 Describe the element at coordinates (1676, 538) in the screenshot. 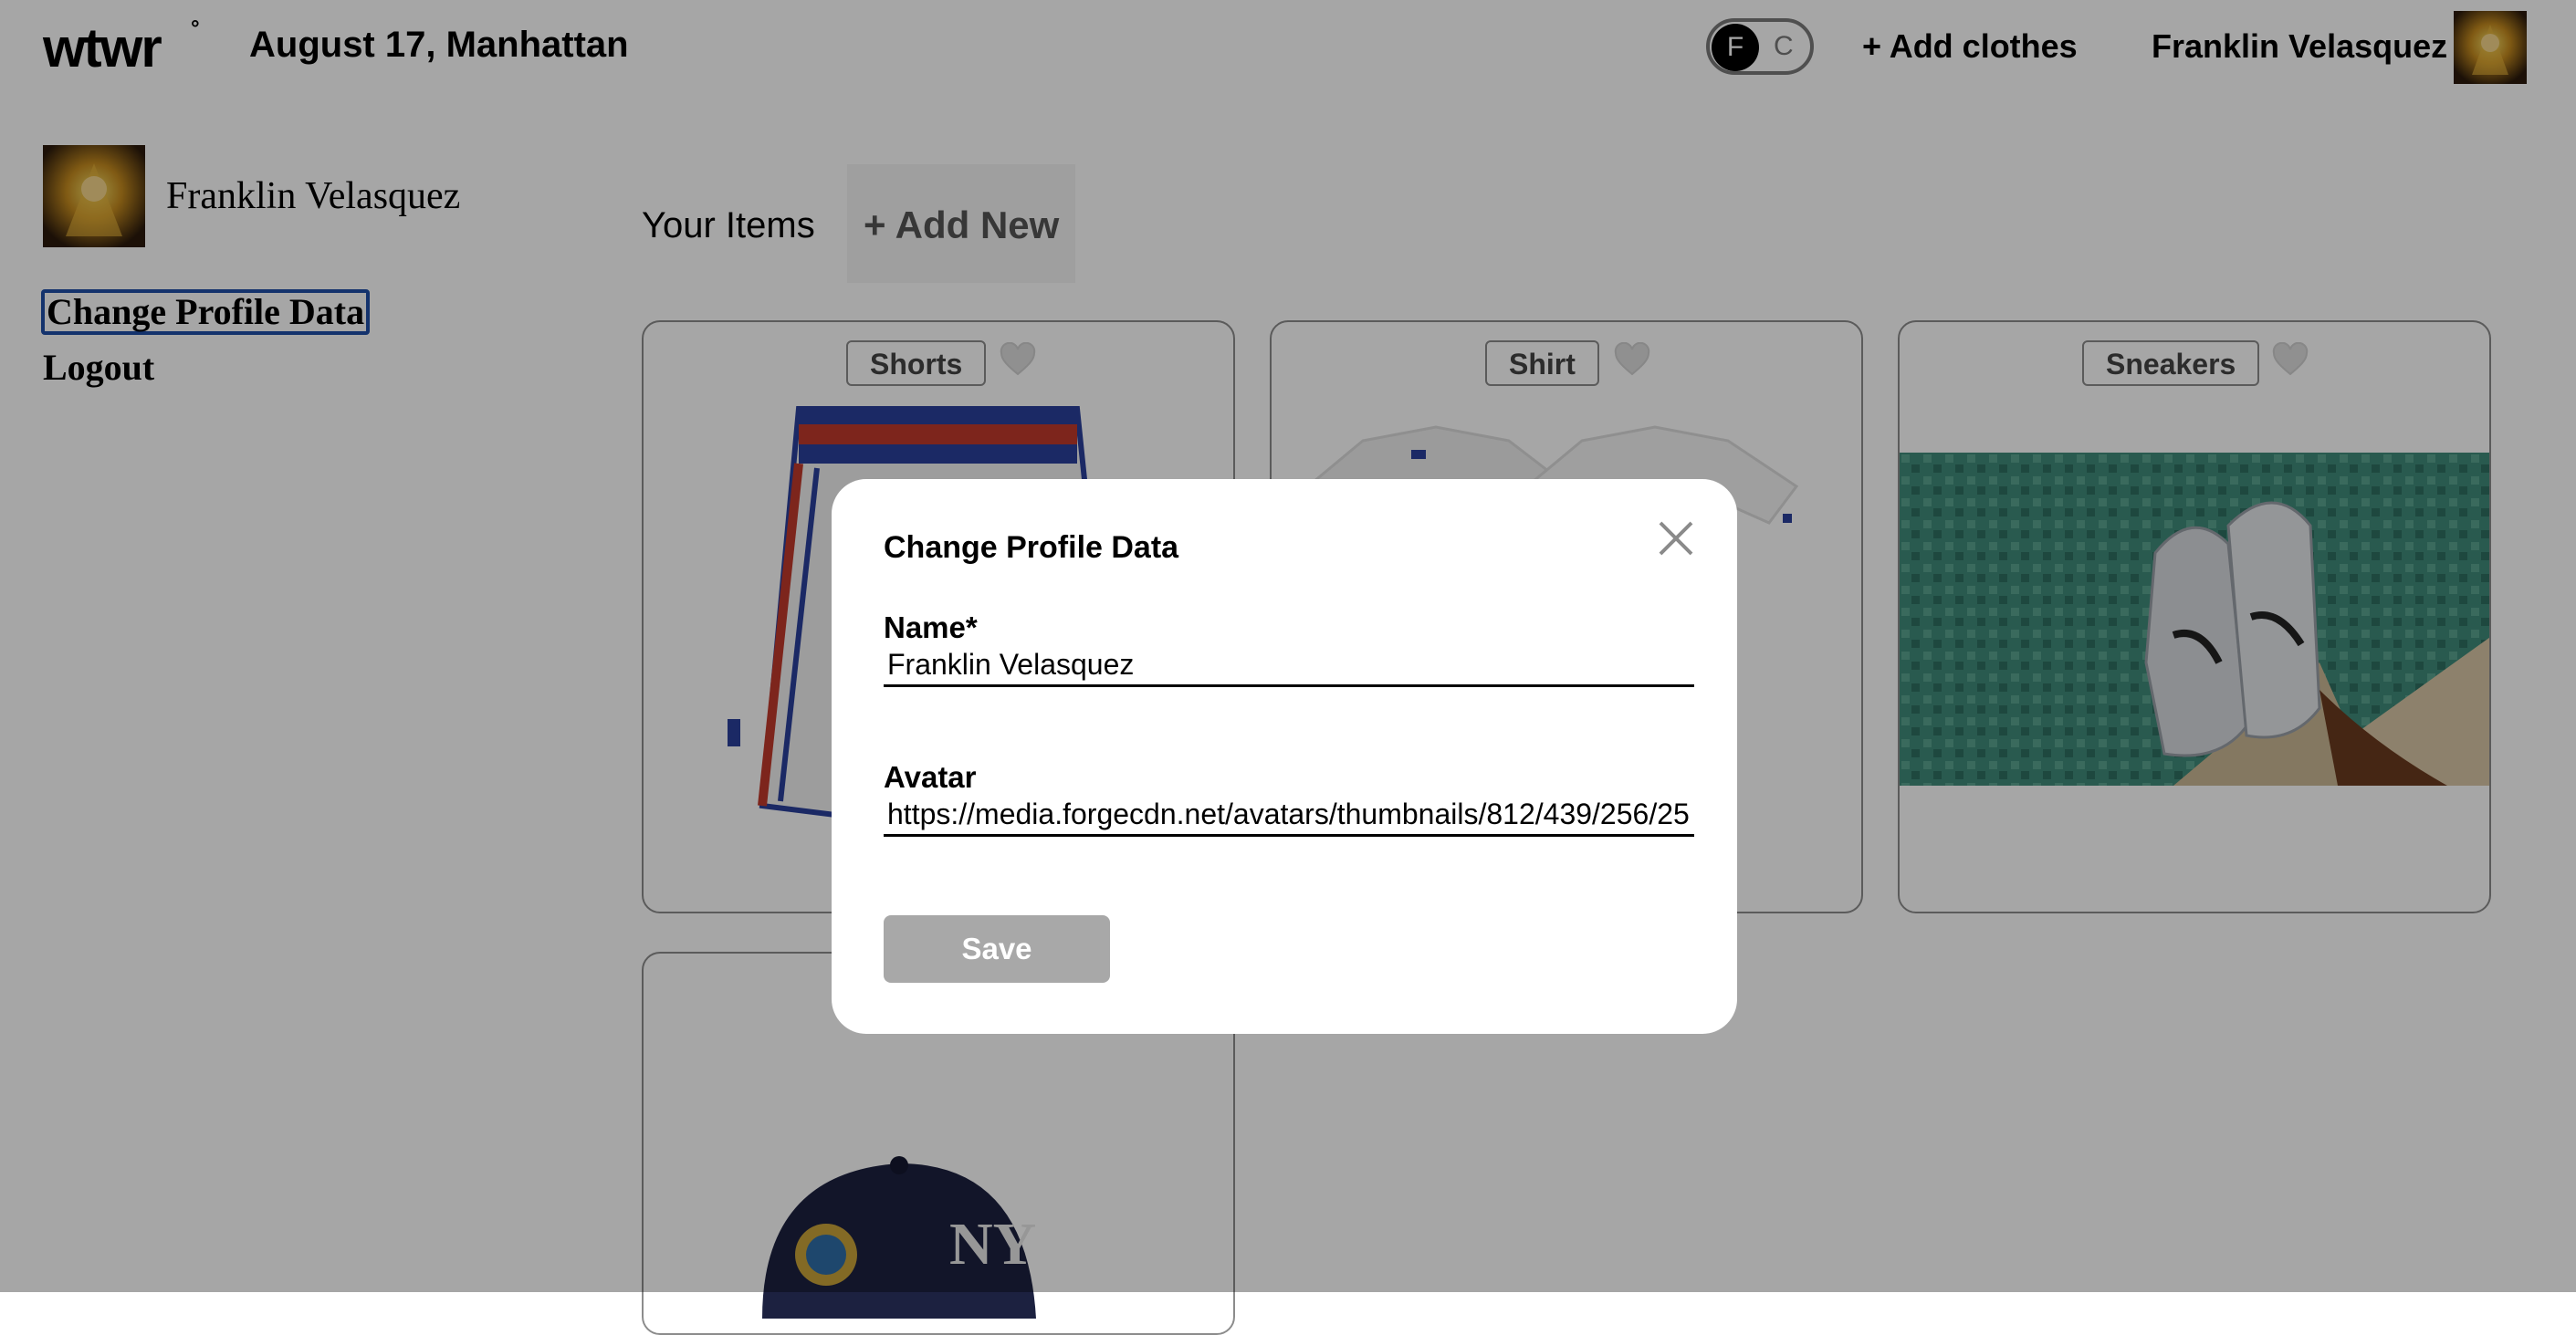

I see `close-icon` at that location.